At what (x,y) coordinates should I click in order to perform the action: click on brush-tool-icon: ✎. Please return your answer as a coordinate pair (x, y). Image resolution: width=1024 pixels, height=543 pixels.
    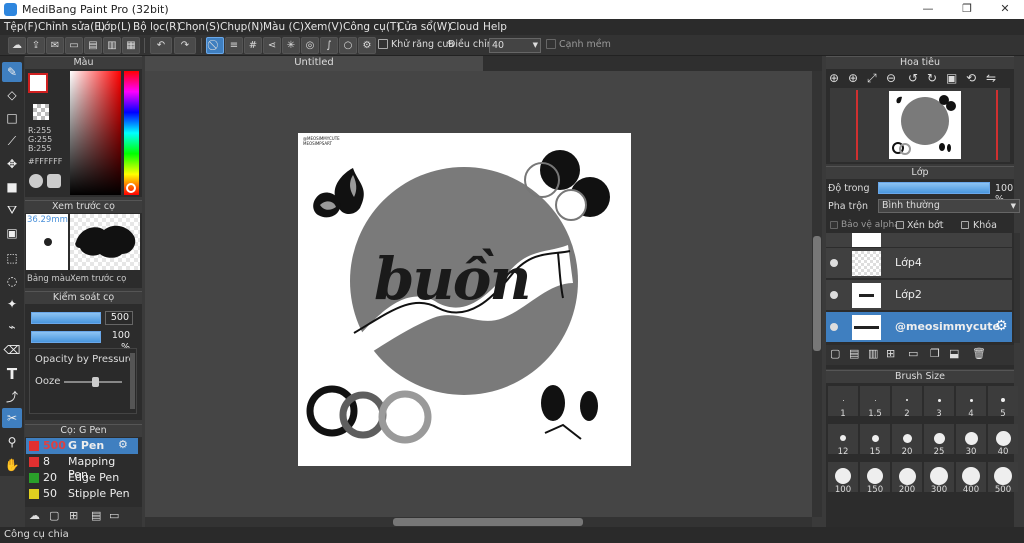
    Looking at the image, I should click on (12, 72).